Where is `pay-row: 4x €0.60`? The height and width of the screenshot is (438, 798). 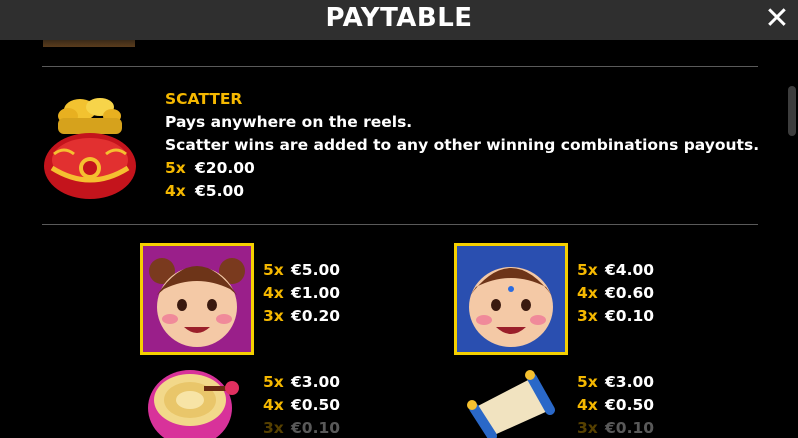 pay-row: 4x €0.60 is located at coordinates (615, 293).